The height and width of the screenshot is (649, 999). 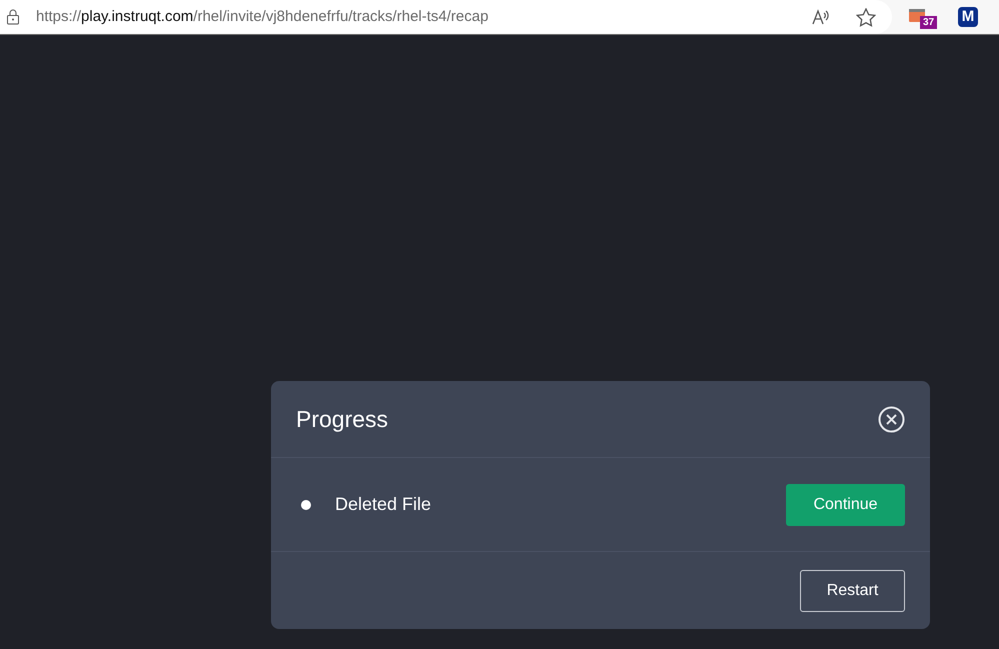 I want to click on star-icon, so click(x=866, y=17).